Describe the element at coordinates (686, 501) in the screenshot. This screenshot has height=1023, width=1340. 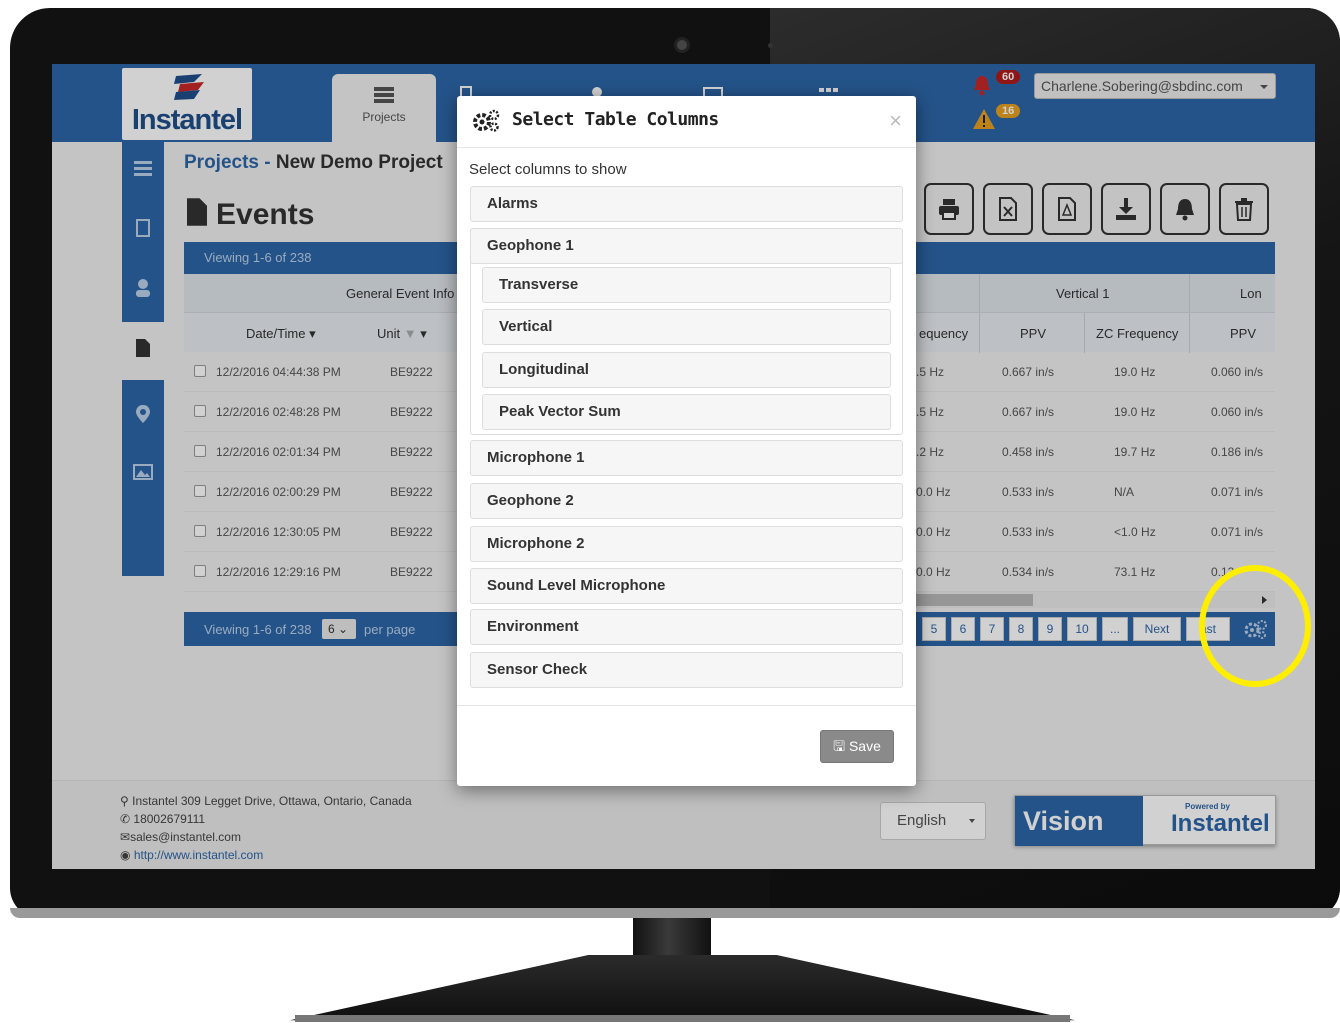
I see `column-option-geophone-2: Geophone 2` at that location.